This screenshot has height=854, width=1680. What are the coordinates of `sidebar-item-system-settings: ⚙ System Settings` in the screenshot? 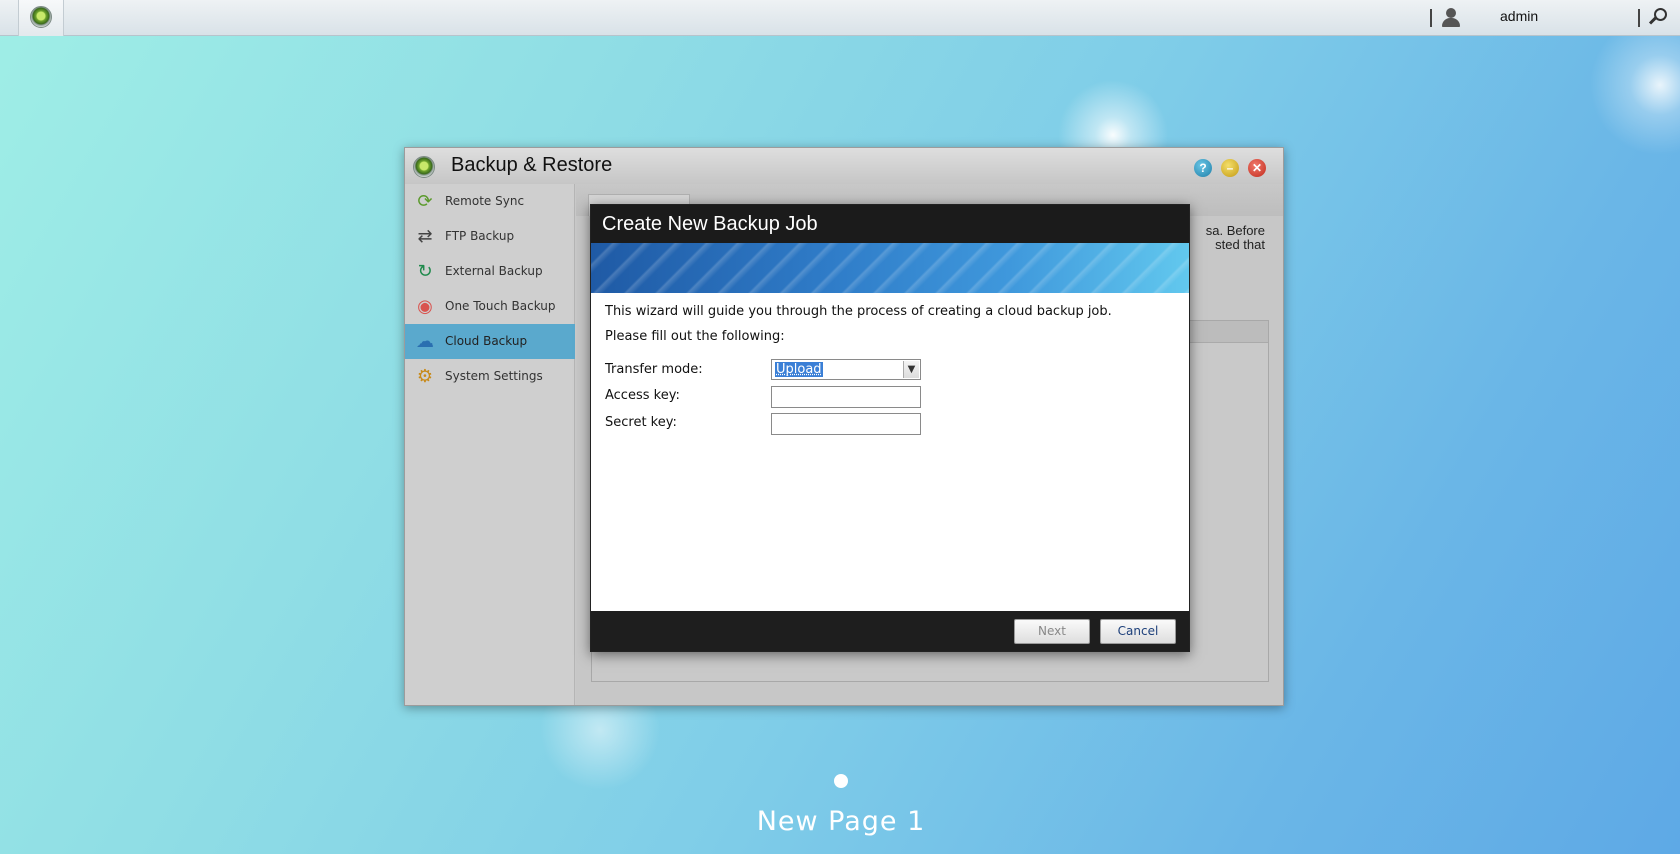 It's located at (490, 376).